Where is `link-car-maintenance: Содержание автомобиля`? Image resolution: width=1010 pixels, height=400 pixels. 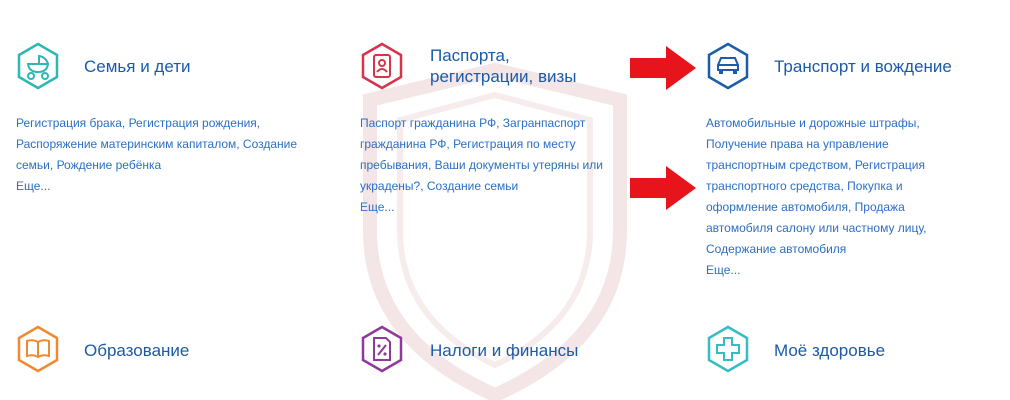
link-car-maintenance: Содержание автомобиля is located at coordinates (776, 249).